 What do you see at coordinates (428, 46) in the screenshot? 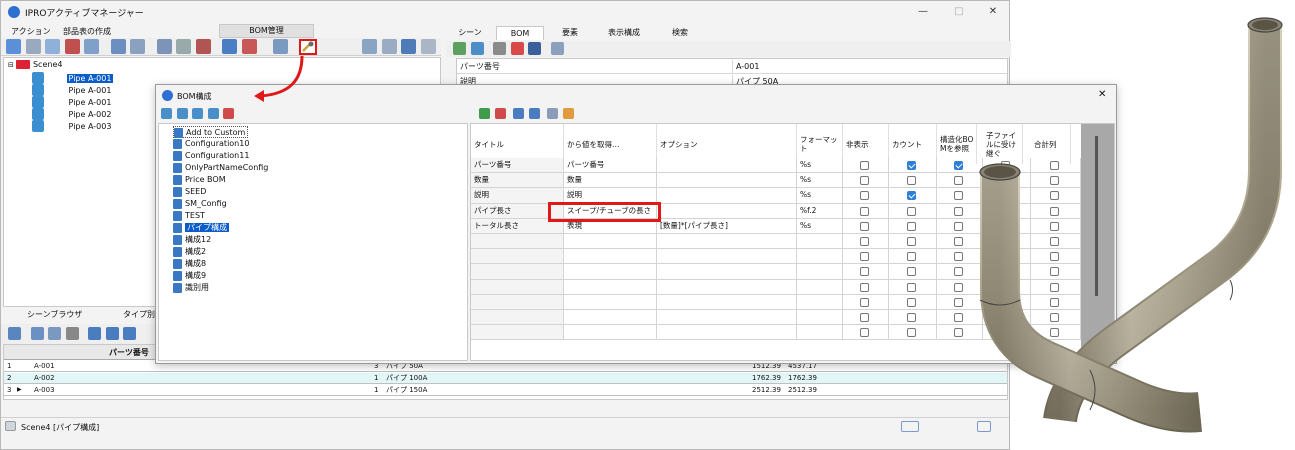
I see `settings-icon` at bounding box center [428, 46].